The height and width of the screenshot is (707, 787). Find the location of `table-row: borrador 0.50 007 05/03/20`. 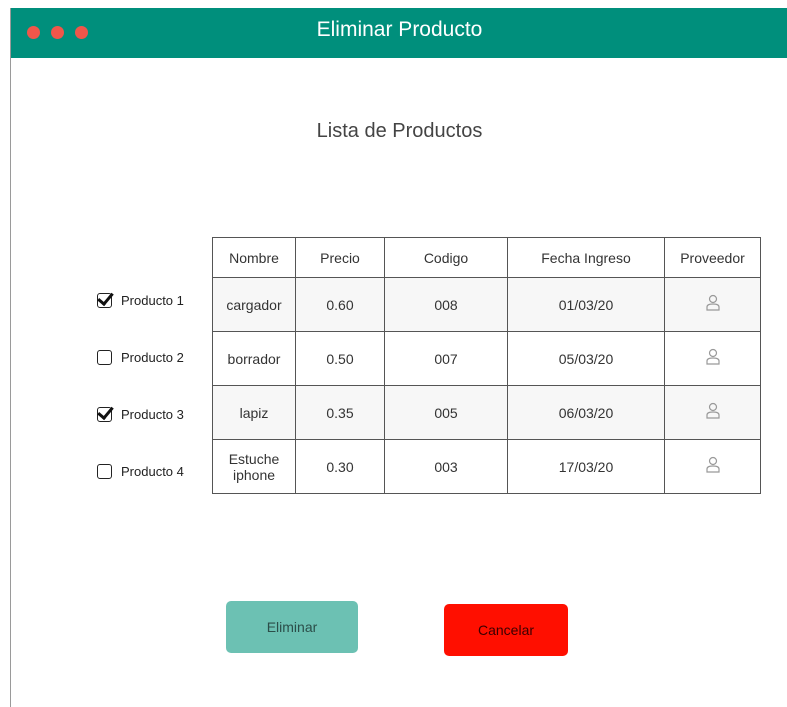

table-row: borrador 0.50 007 05/03/20 is located at coordinates (486, 358).